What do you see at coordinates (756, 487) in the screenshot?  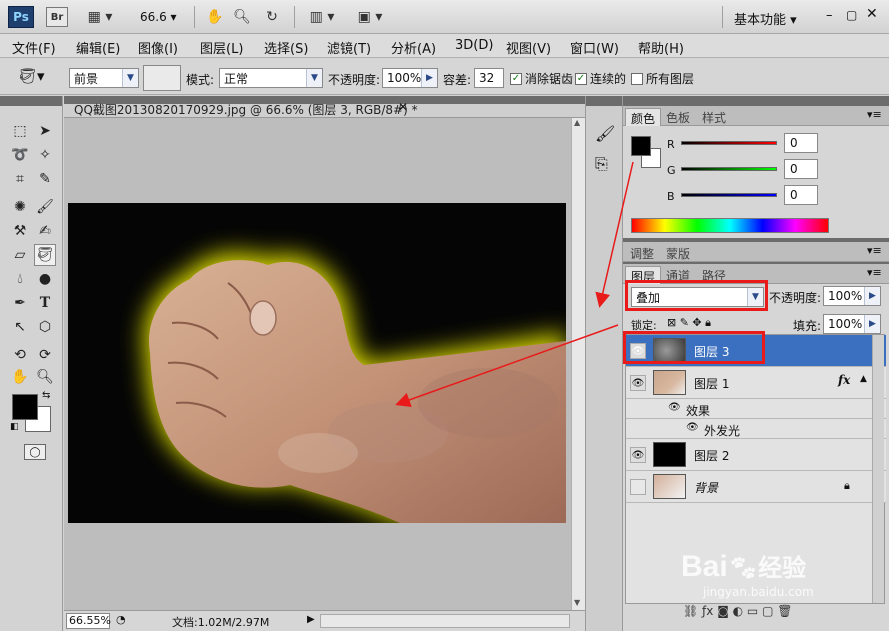 I see `layer-row: 背景 🔒︎` at bounding box center [756, 487].